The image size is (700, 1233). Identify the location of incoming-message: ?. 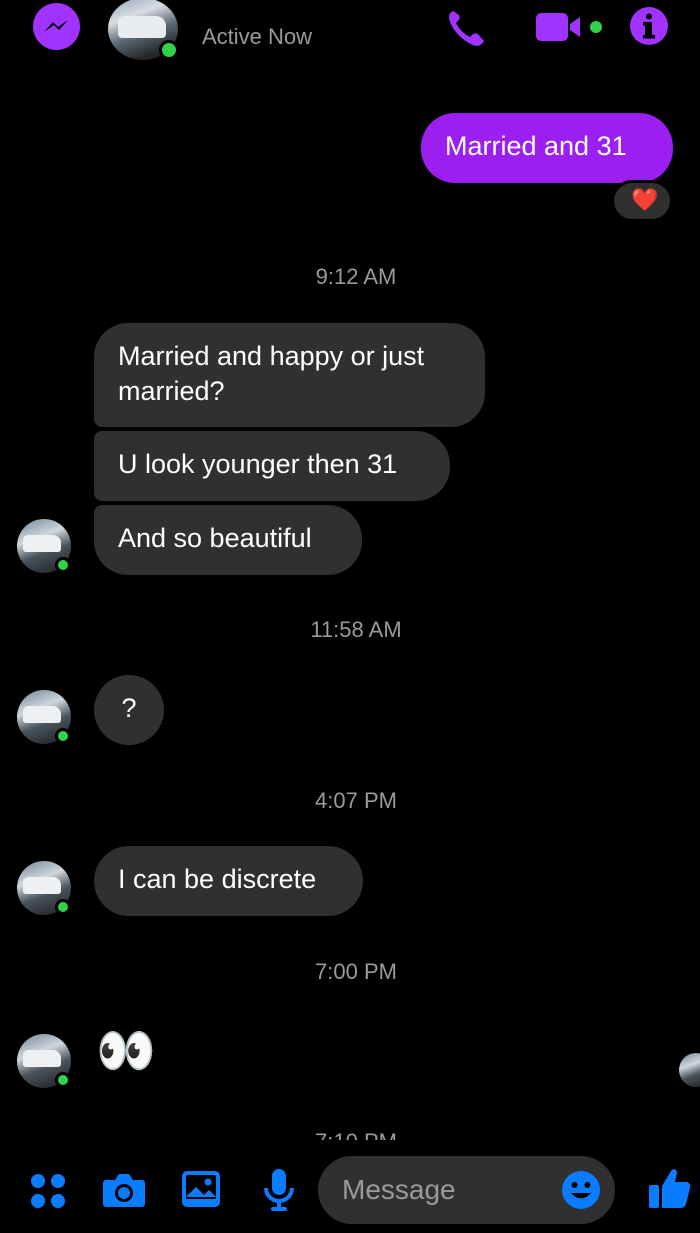
(129, 710).